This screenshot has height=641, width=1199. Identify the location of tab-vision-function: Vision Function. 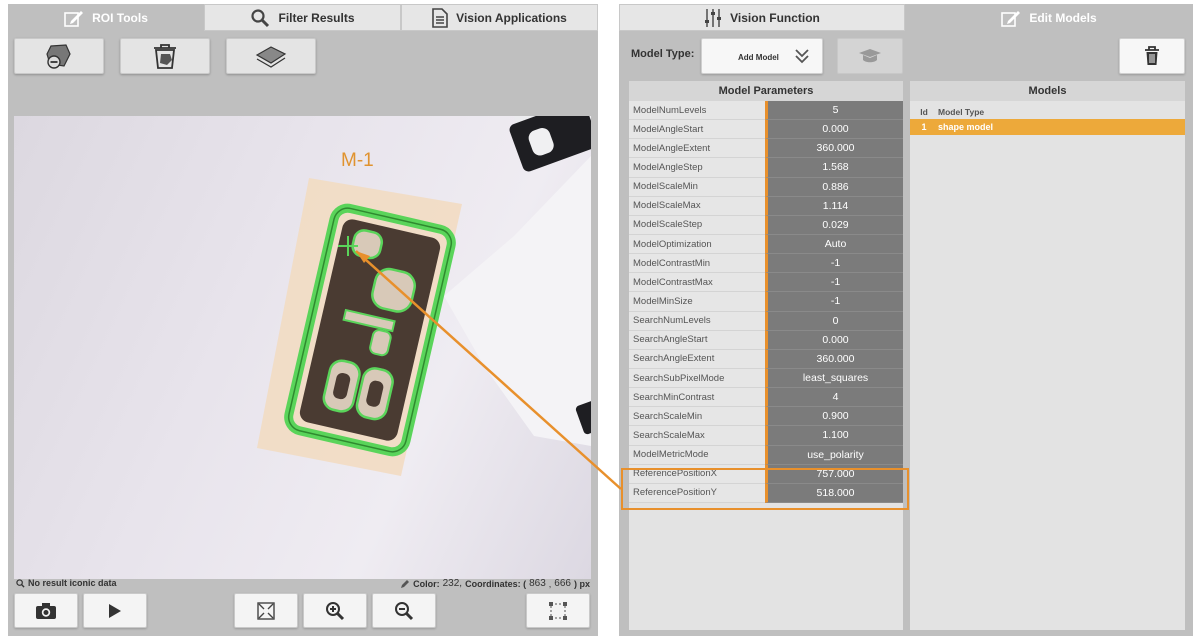
(762, 17).